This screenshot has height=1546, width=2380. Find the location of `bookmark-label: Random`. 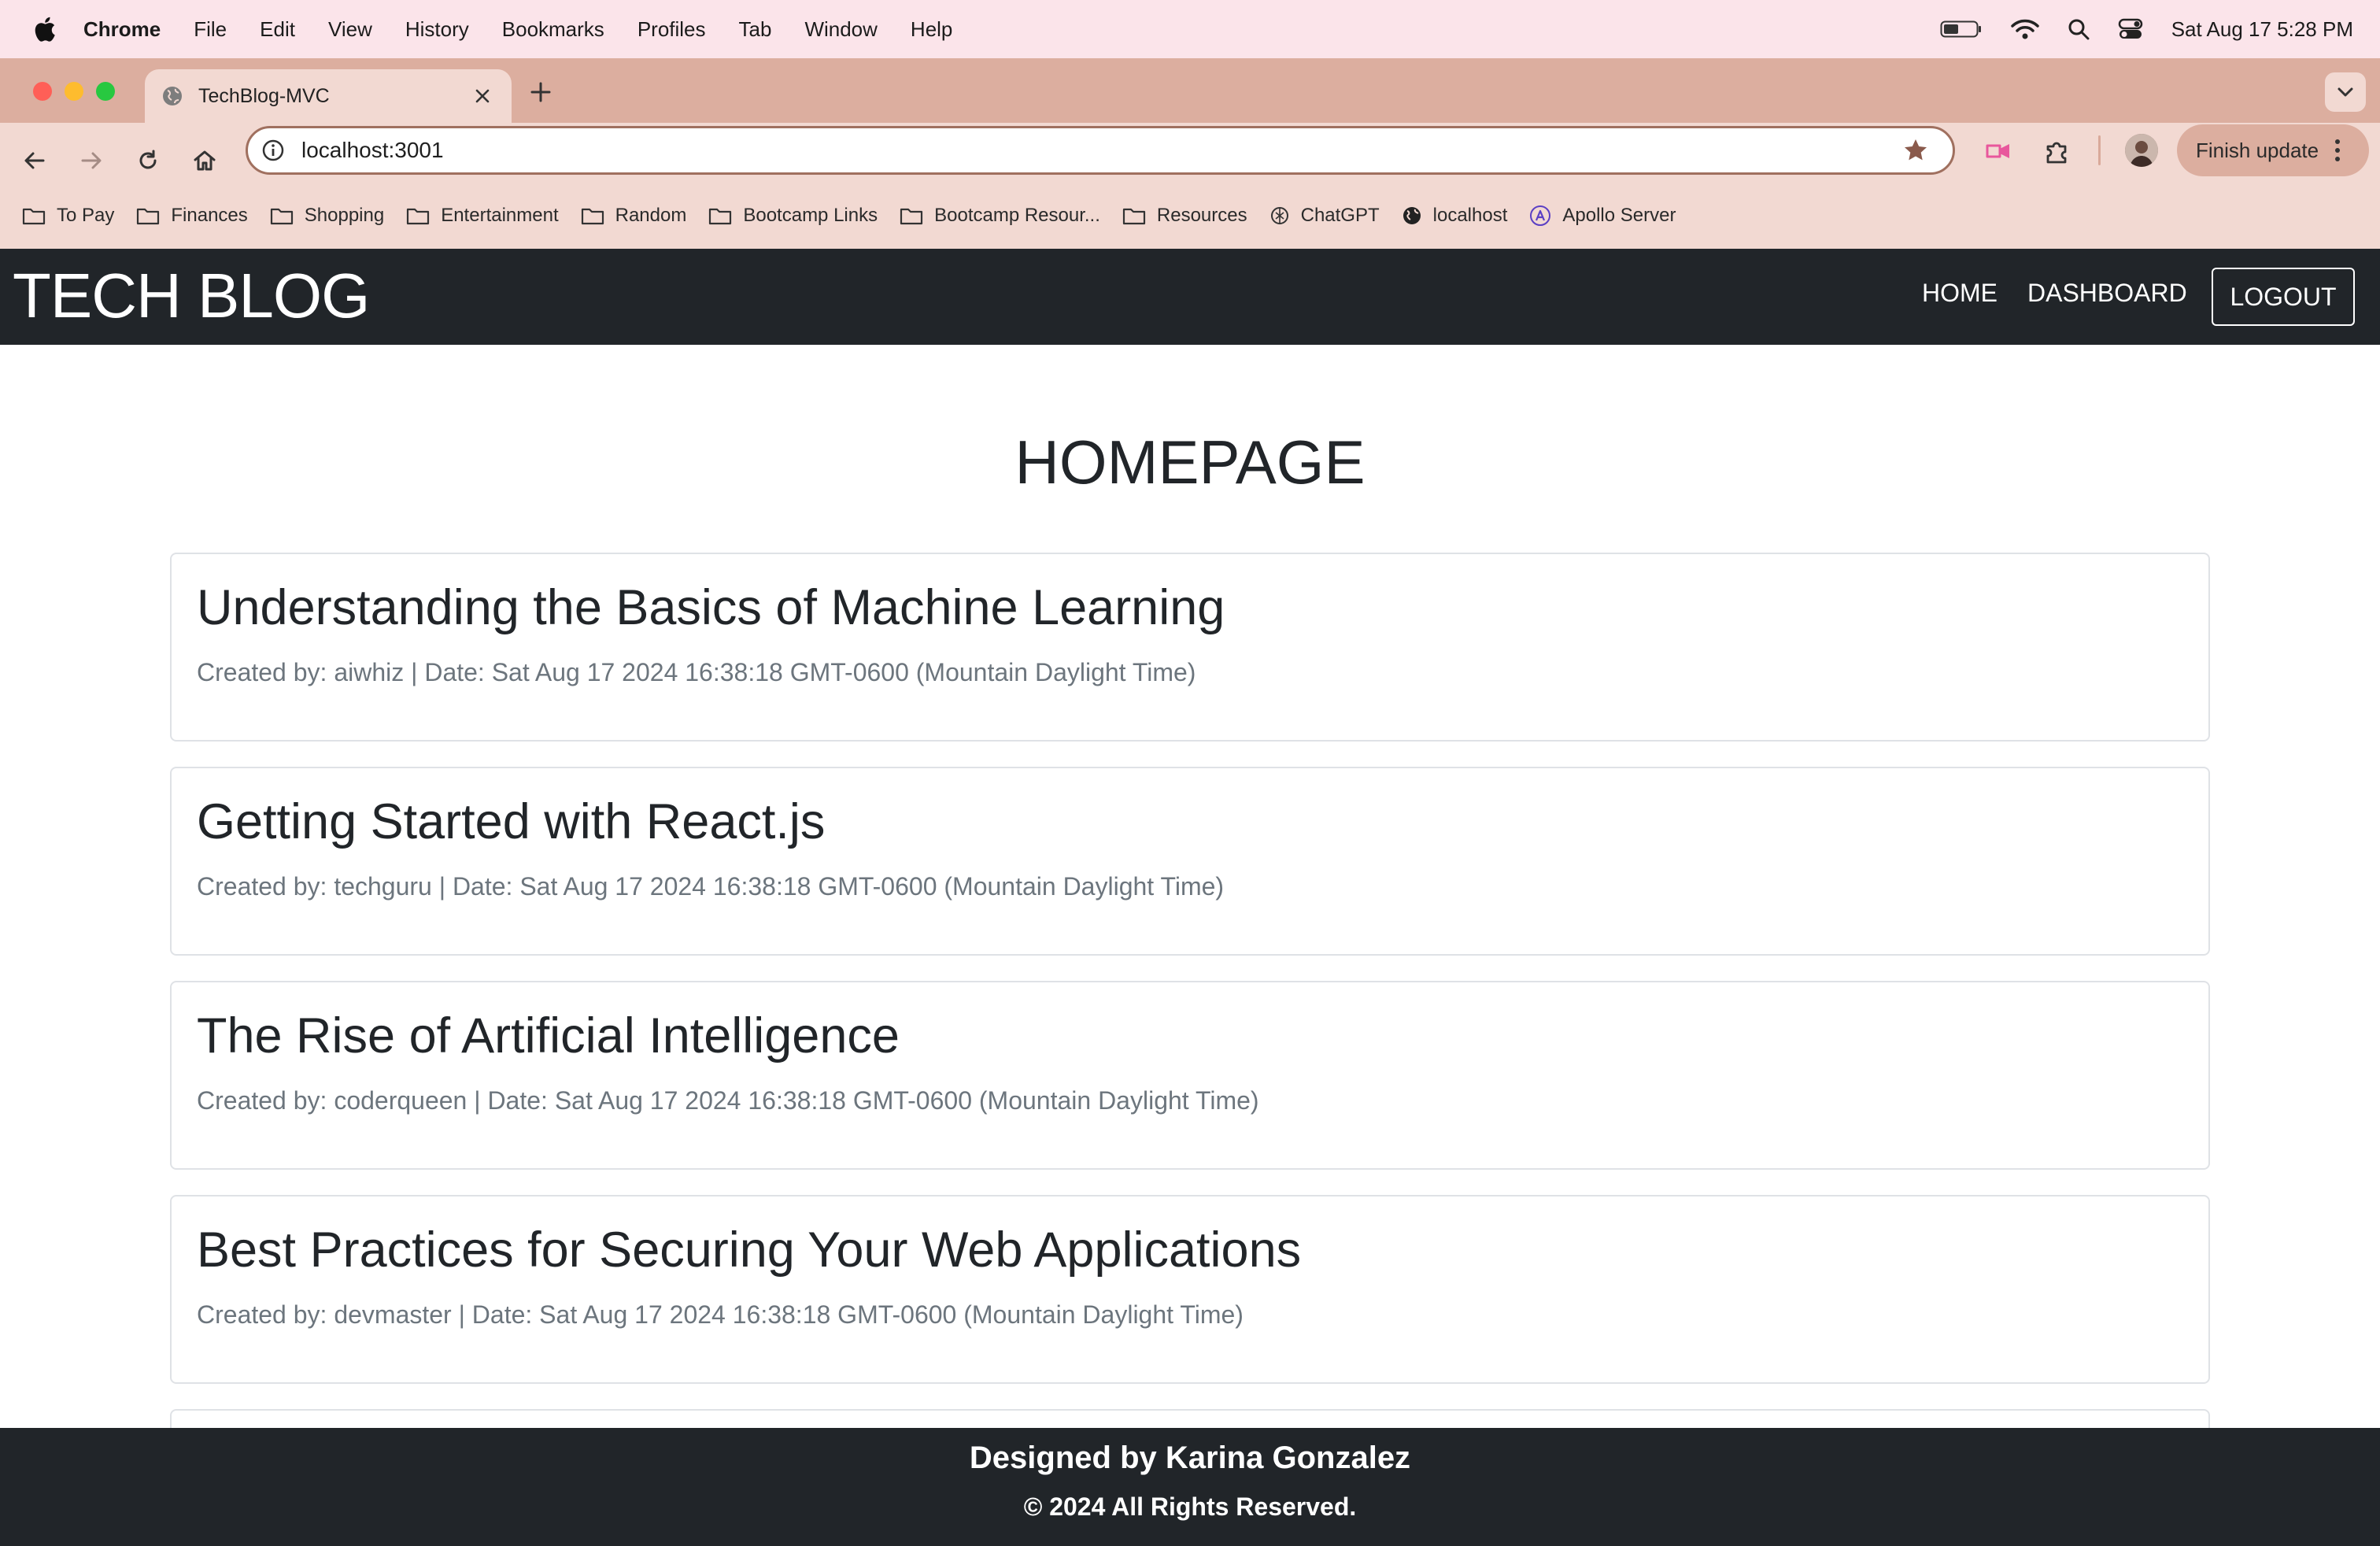

bookmark-label: Random is located at coordinates (651, 216).